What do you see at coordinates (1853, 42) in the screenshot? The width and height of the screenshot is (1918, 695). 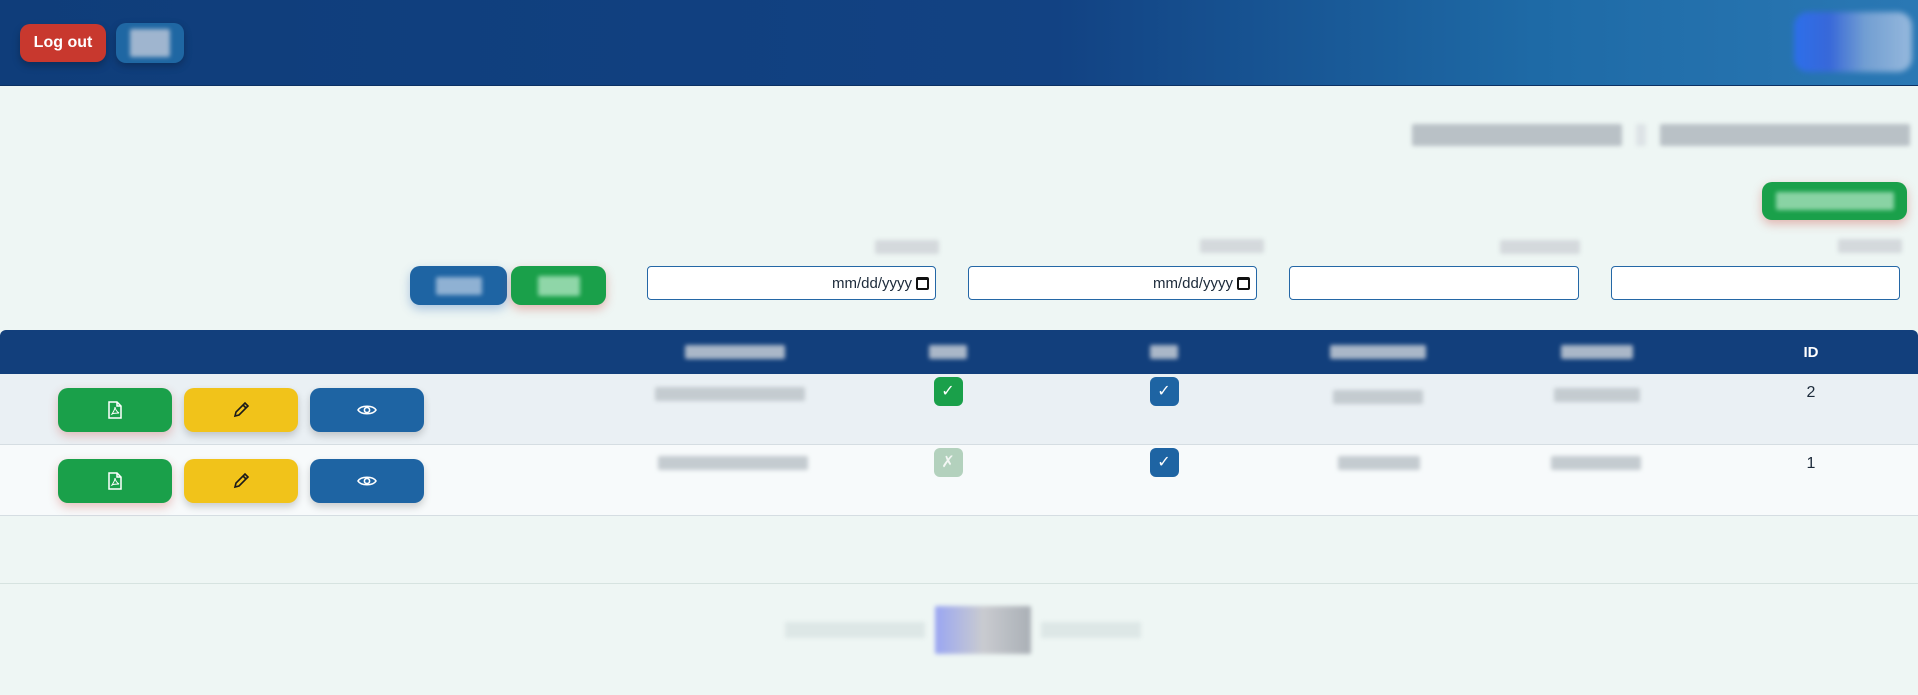 I see `brand-logo` at bounding box center [1853, 42].